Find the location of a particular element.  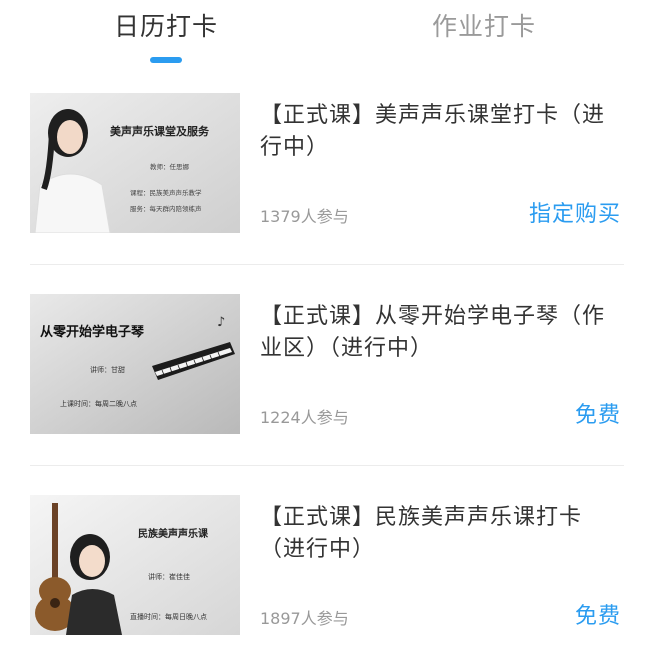

svg-text: 讲师：崔佳佳 is located at coordinates (169, 576).